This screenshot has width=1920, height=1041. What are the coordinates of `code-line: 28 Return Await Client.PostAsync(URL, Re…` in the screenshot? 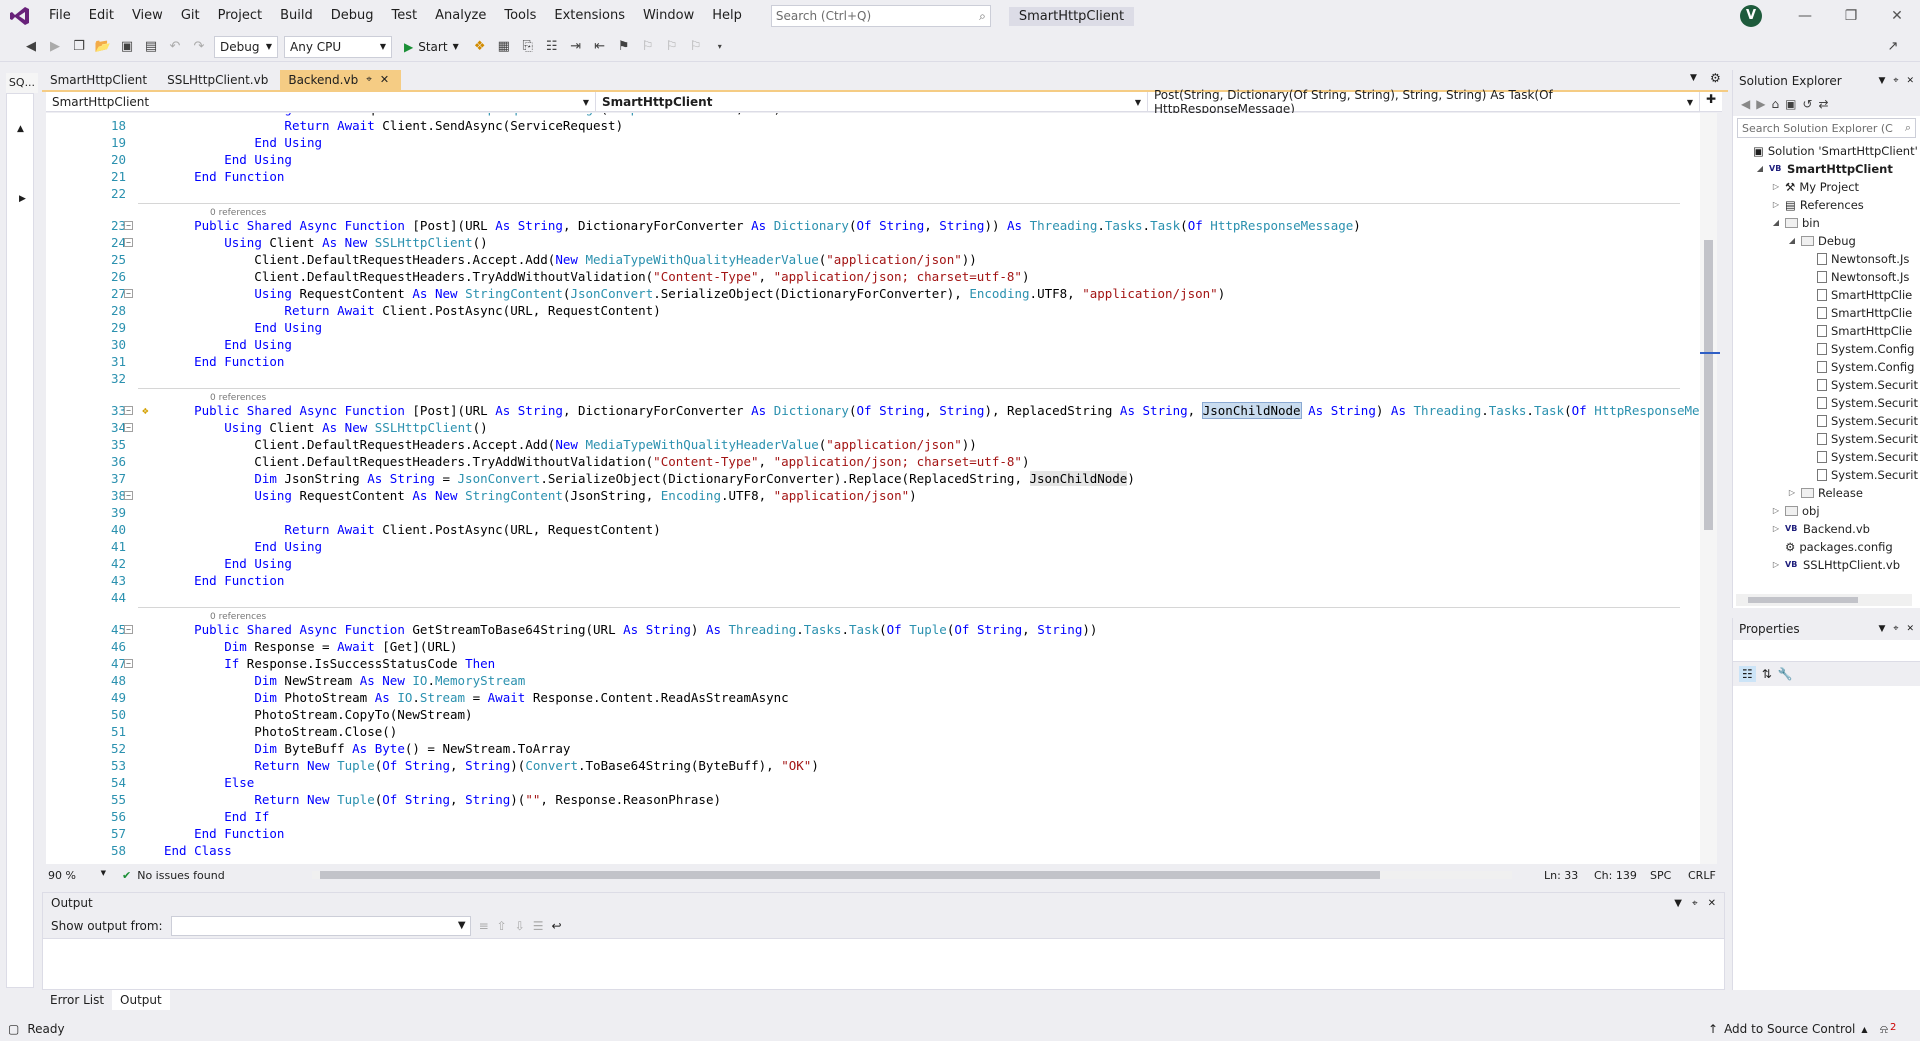 It's located at (873, 310).